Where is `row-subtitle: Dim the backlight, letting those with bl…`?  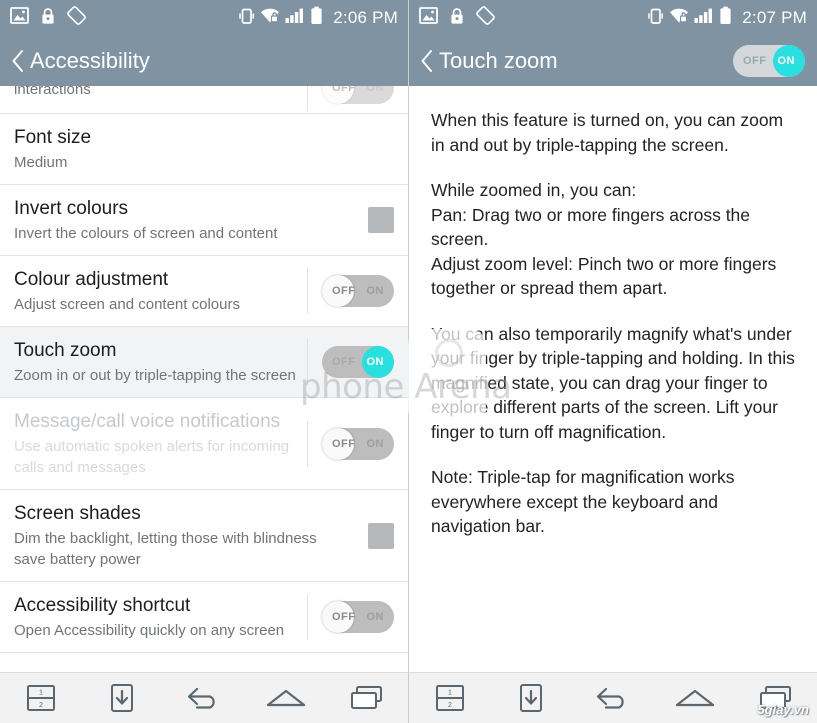 row-subtitle: Dim the backlight, letting those with bl… is located at coordinates (165, 549).